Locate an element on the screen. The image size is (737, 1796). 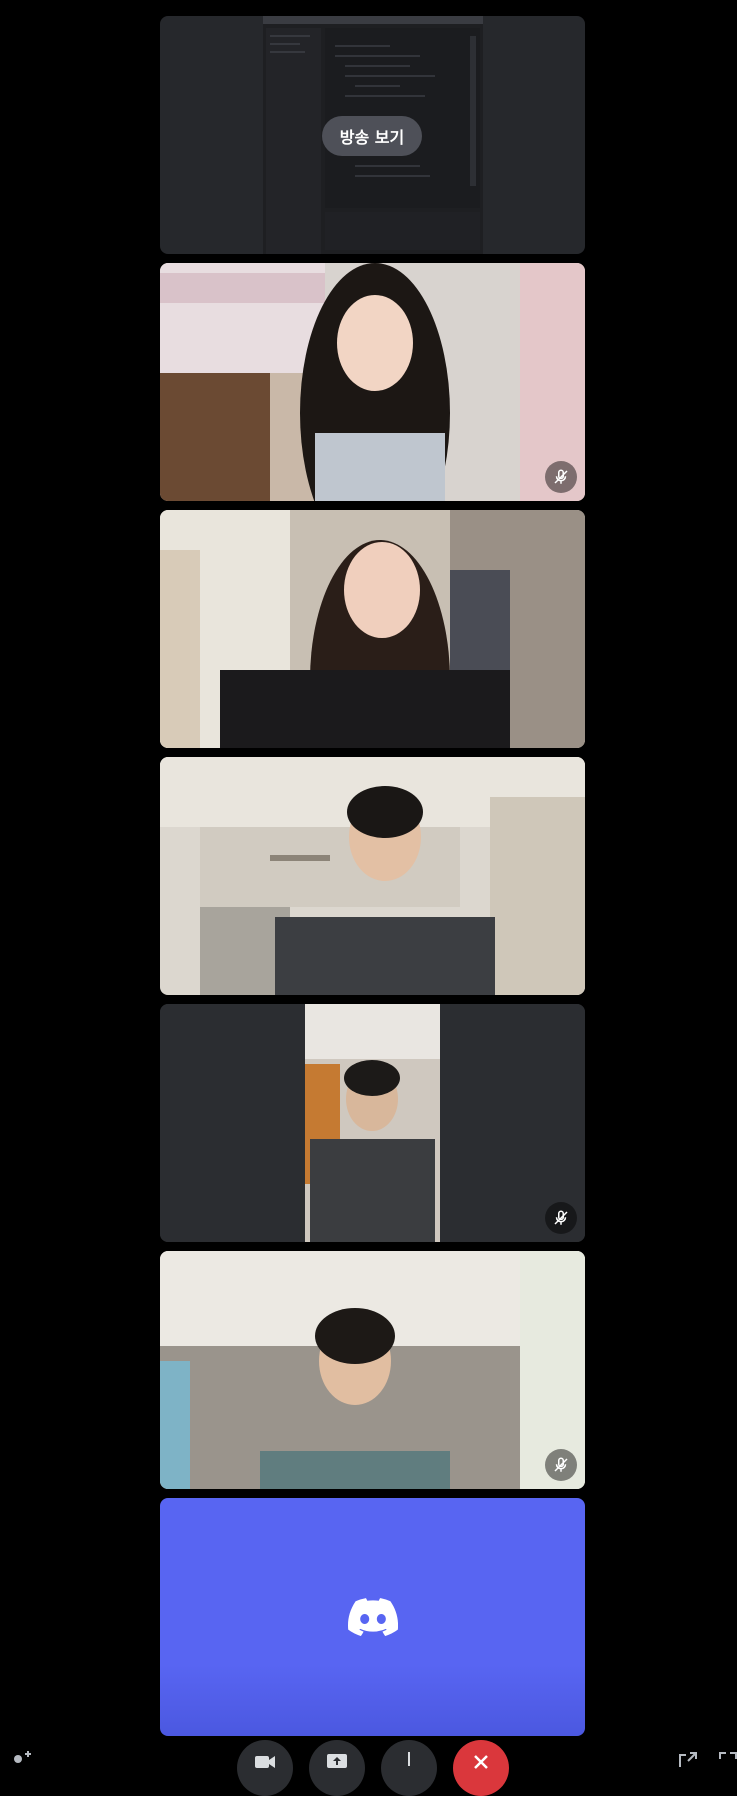
add-user-icon is located at coordinates (21, 1761).